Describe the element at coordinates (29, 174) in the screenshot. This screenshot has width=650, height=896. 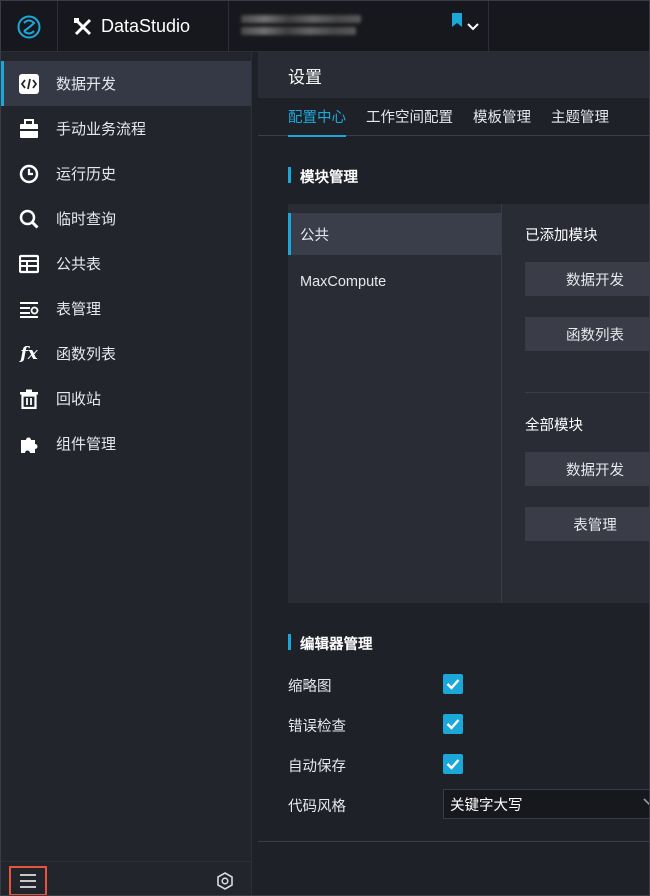
I see `clock-icon` at that location.